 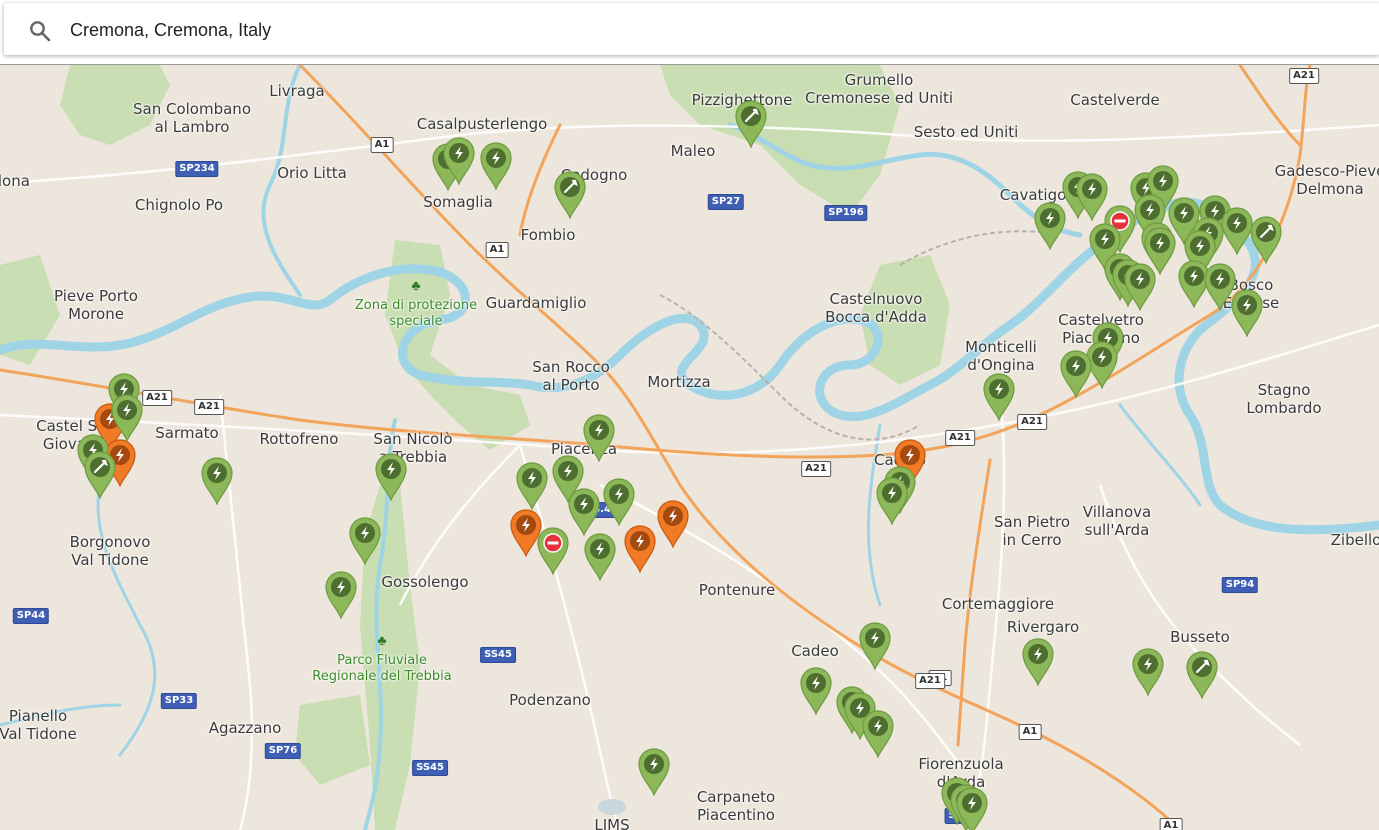 I want to click on search-input, so click(x=710, y=30).